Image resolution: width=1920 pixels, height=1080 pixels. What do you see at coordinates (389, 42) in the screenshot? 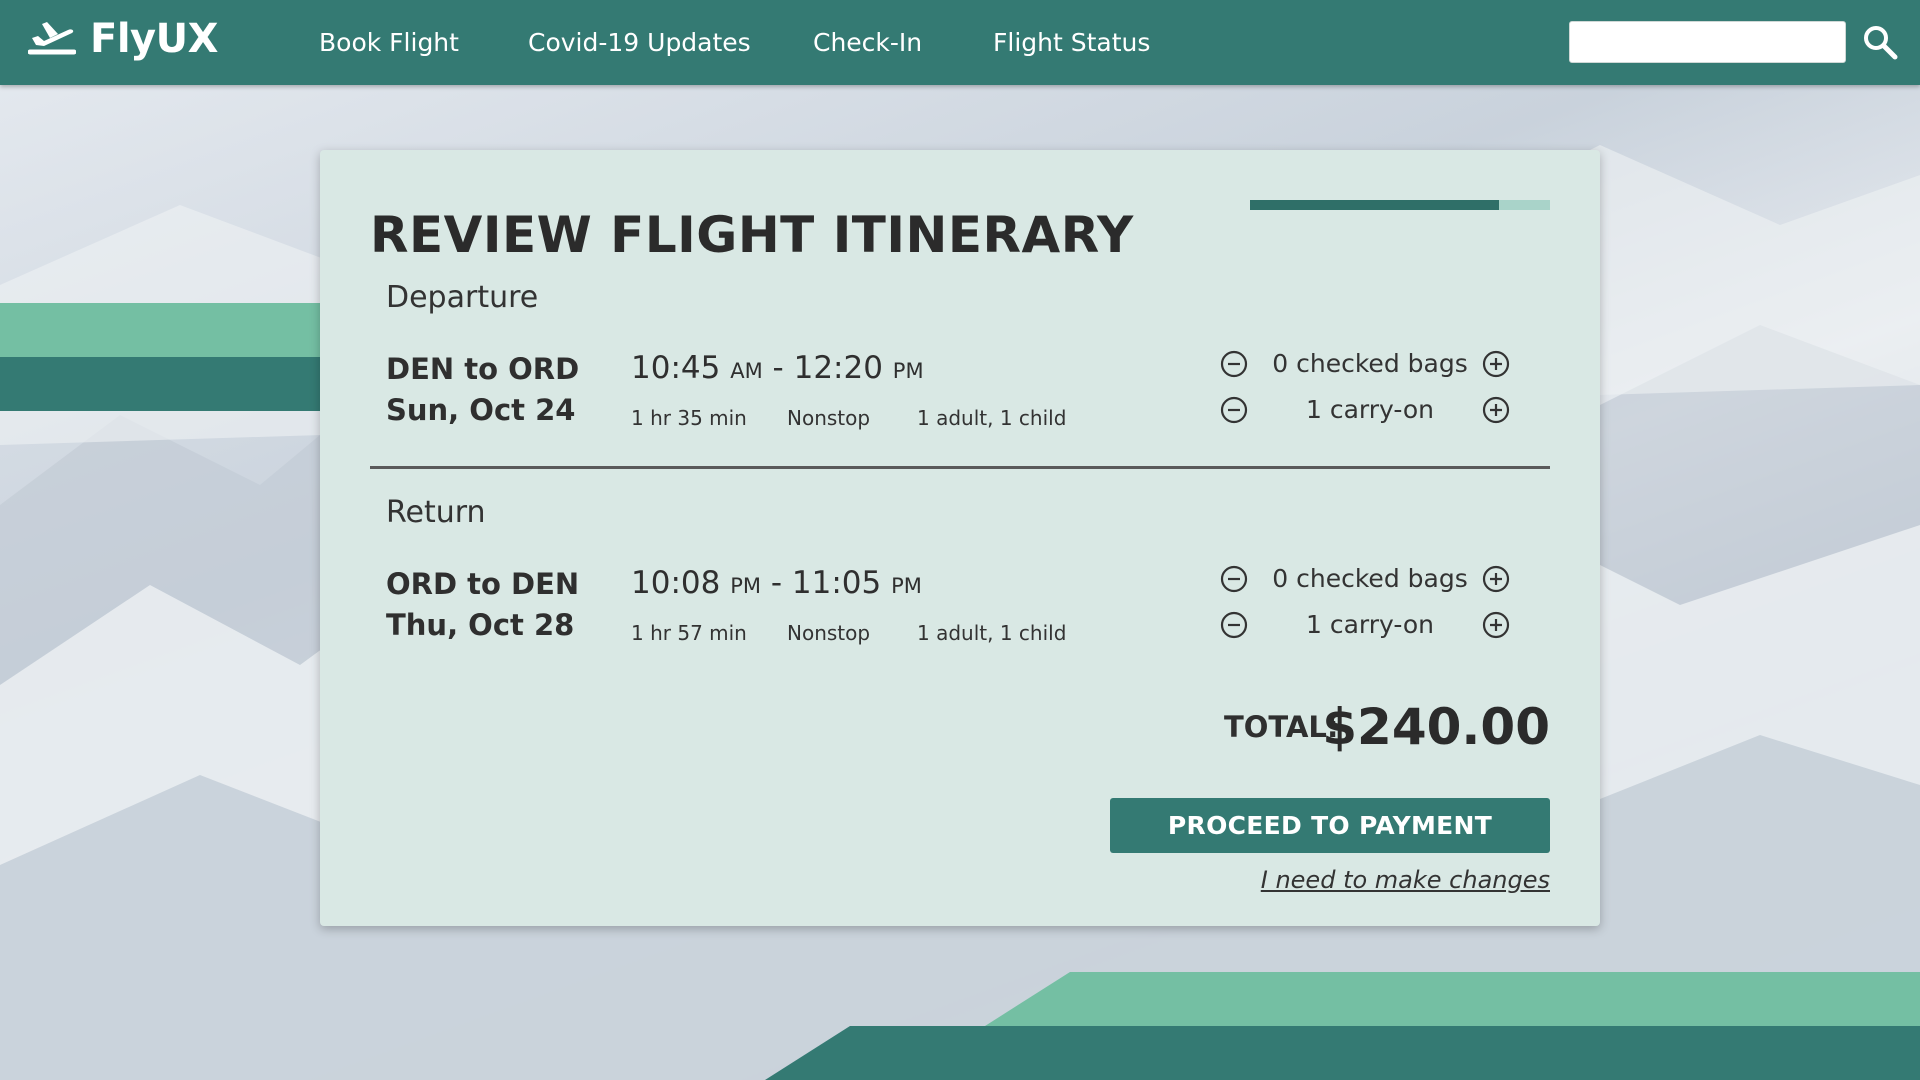
I see `nav-link-book-flight: Book Flight` at bounding box center [389, 42].